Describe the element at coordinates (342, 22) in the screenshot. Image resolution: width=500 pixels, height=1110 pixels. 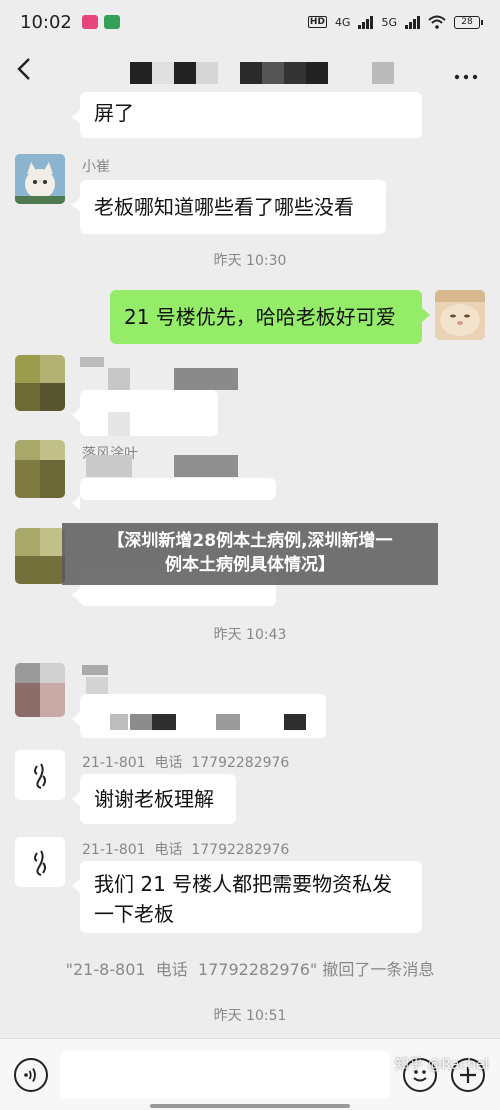
I see `network-label-1: 4G` at that location.